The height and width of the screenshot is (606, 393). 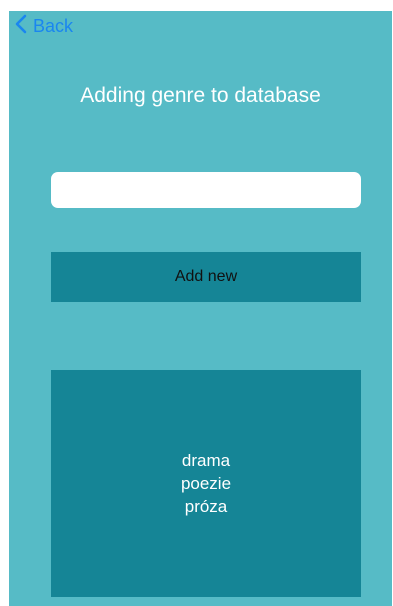 What do you see at coordinates (53, 25) in the screenshot?
I see `back-label: Back` at bounding box center [53, 25].